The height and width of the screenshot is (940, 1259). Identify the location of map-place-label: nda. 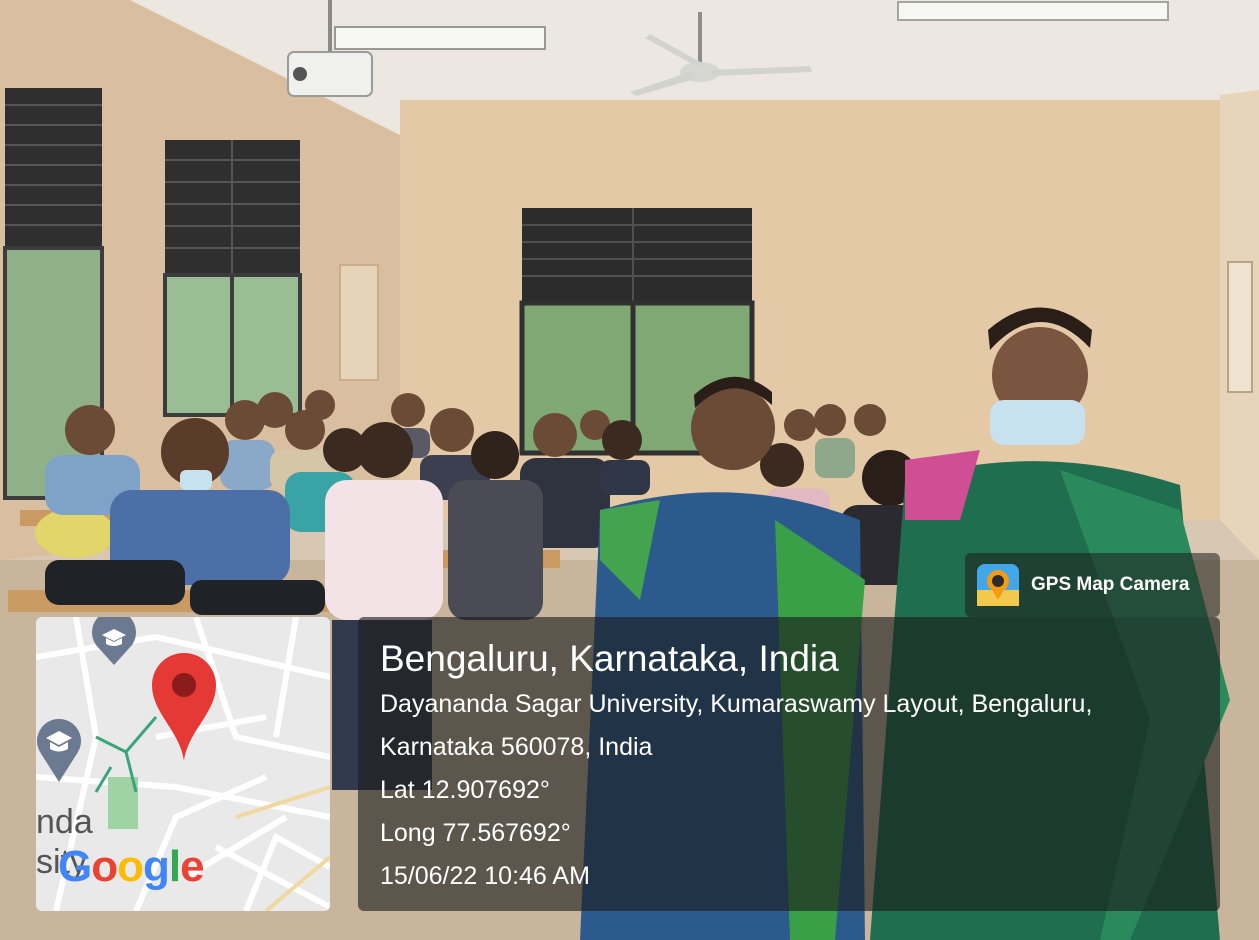
(64, 822).